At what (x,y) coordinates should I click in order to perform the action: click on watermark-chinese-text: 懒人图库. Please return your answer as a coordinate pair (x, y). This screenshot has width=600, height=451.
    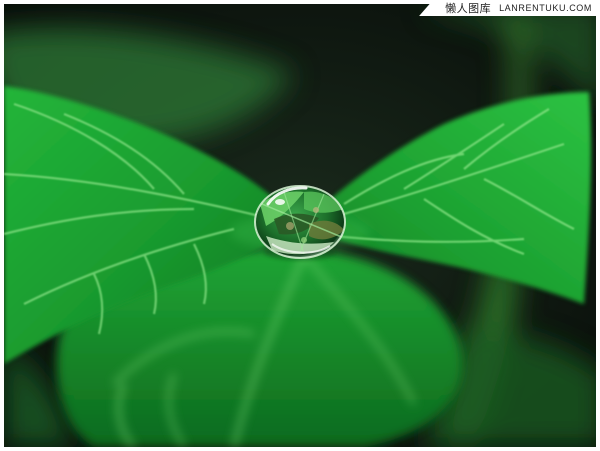
    Looking at the image, I should click on (468, 8).